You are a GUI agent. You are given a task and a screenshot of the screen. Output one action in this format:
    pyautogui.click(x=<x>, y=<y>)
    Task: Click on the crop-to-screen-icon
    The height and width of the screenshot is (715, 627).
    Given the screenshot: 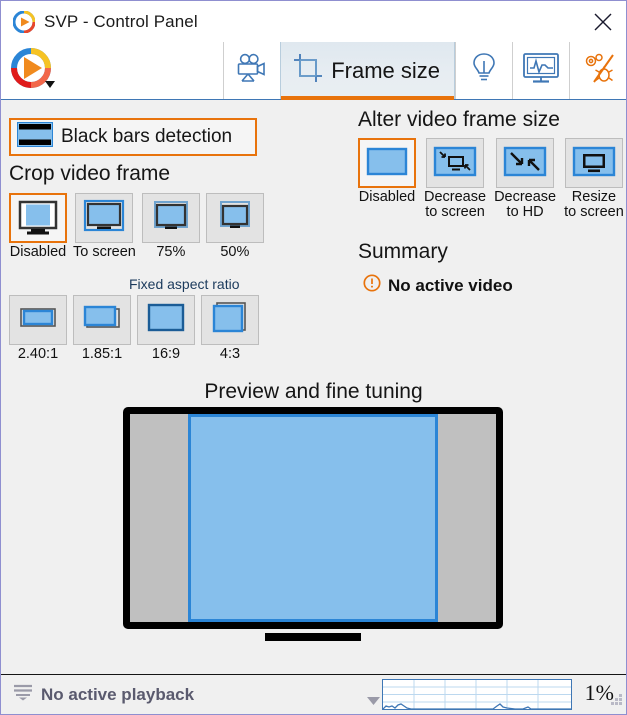 What is the action you would take?
    pyautogui.click(x=104, y=218)
    